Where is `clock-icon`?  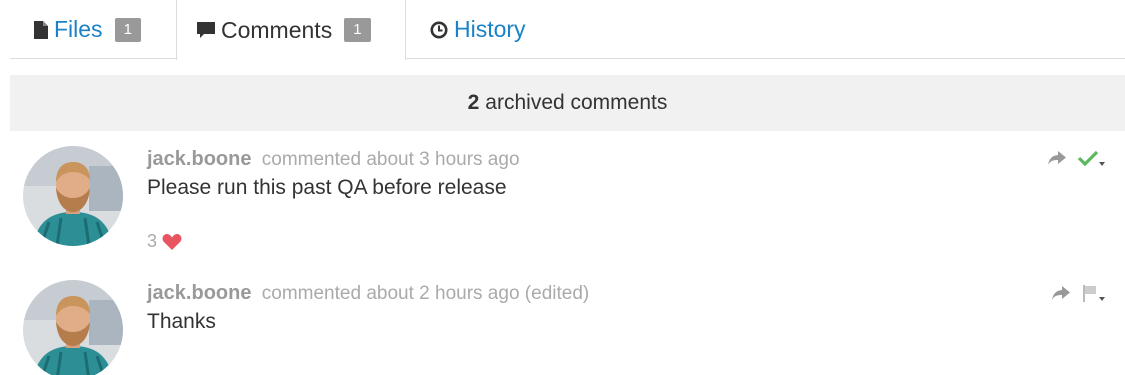 clock-icon is located at coordinates (439, 30).